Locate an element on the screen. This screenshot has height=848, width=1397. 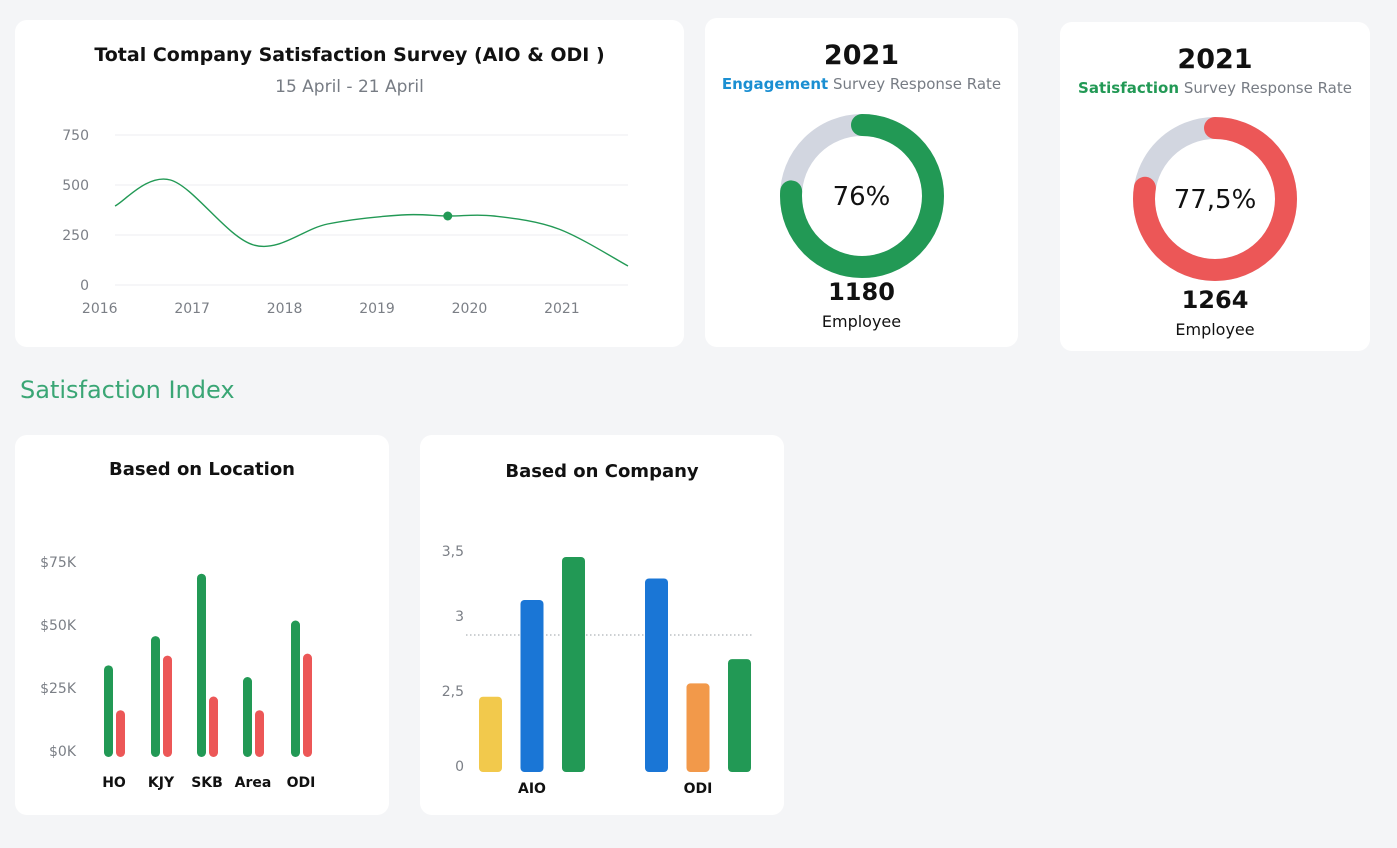
location-x-label: KJY is located at coordinates (161, 783).